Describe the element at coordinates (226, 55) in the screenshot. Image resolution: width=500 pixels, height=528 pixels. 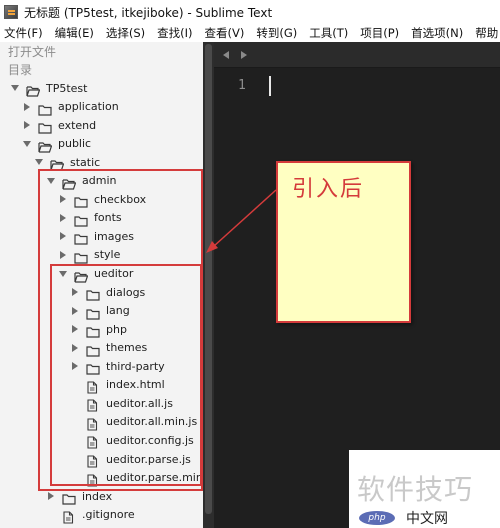
I see `tab-scroll-left-icon` at that location.